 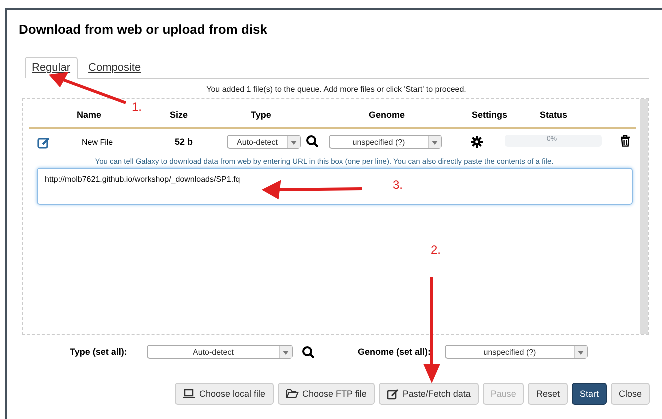 I want to click on laptop-icon, so click(x=189, y=394).